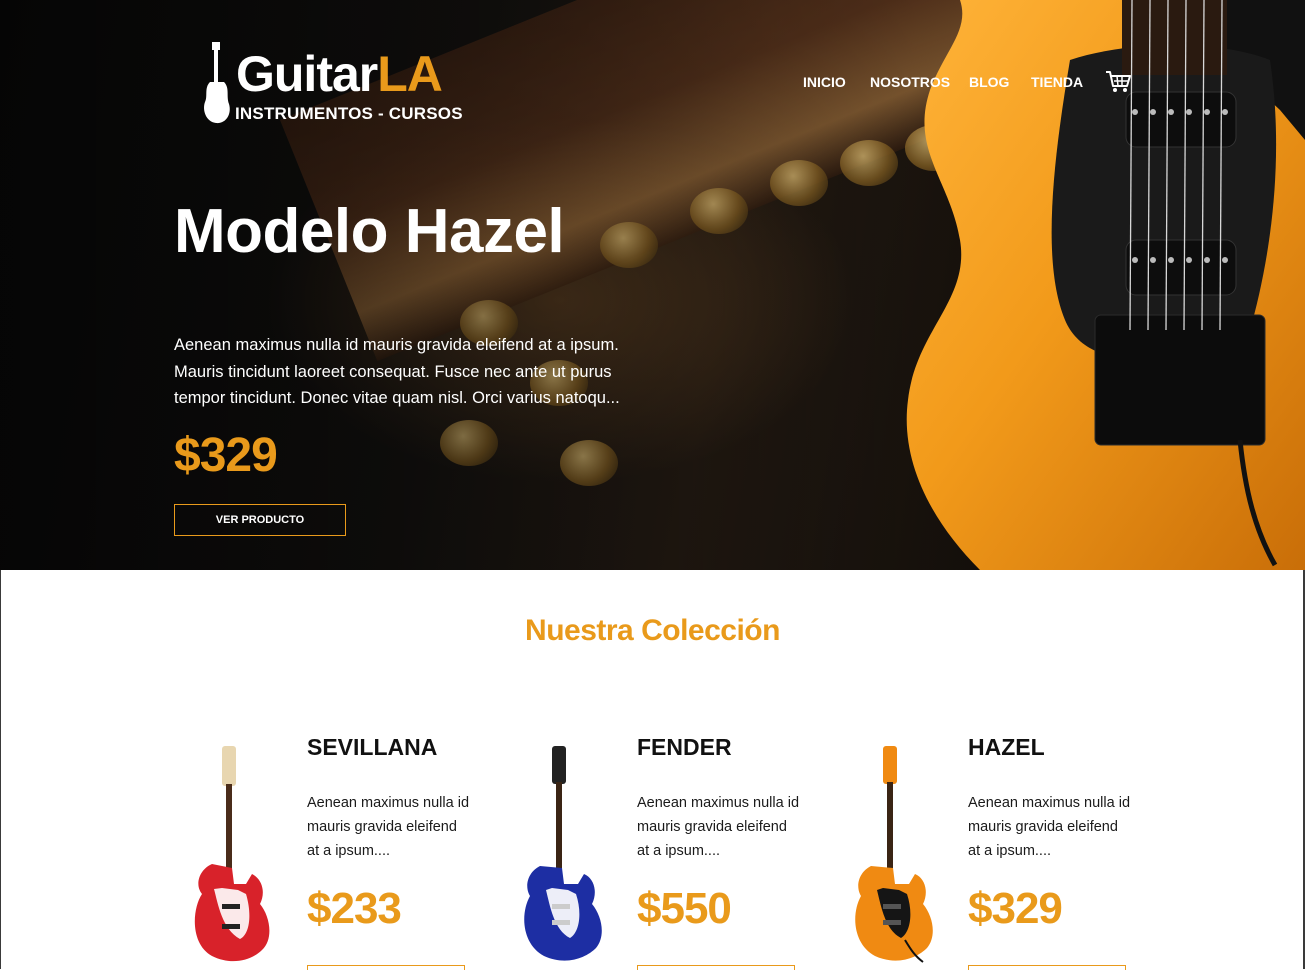 The height and width of the screenshot is (970, 1305). What do you see at coordinates (372, 747) in the screenshot?
I see `product-name: SEVILLANA` at bounding box center [372, 747].